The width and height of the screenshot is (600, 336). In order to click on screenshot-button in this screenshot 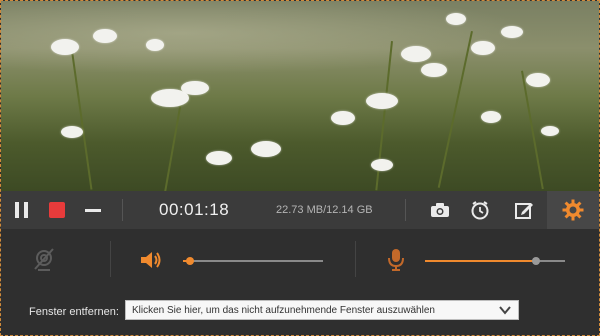, I will do `click(440, 210)`.